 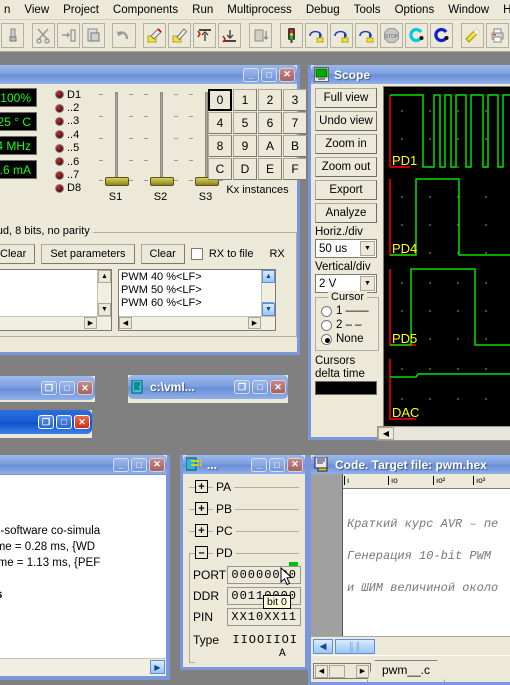 What do you see at coordinates (295, 169) in the screenshot?
I see `keypad-key-f: F` at bounding box center [295, 169].